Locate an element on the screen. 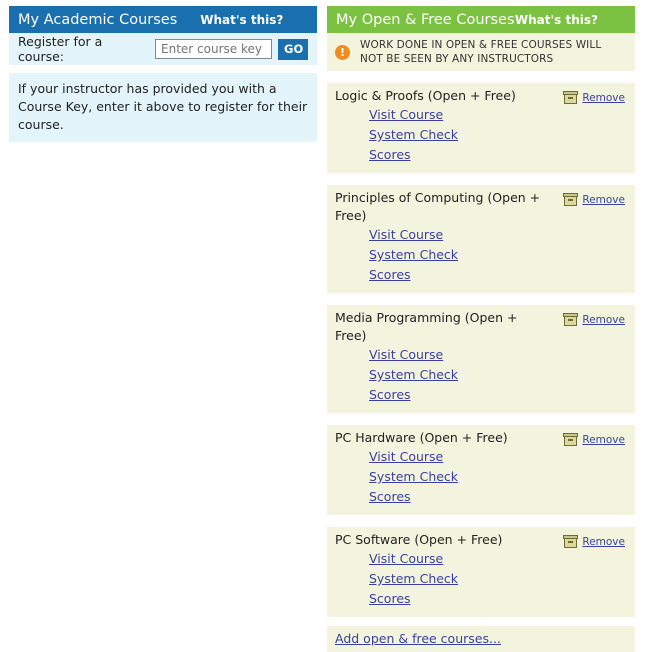 The width and height of the screenshot is (667, 652). go-button: GO is located at coordinates (293, 49).